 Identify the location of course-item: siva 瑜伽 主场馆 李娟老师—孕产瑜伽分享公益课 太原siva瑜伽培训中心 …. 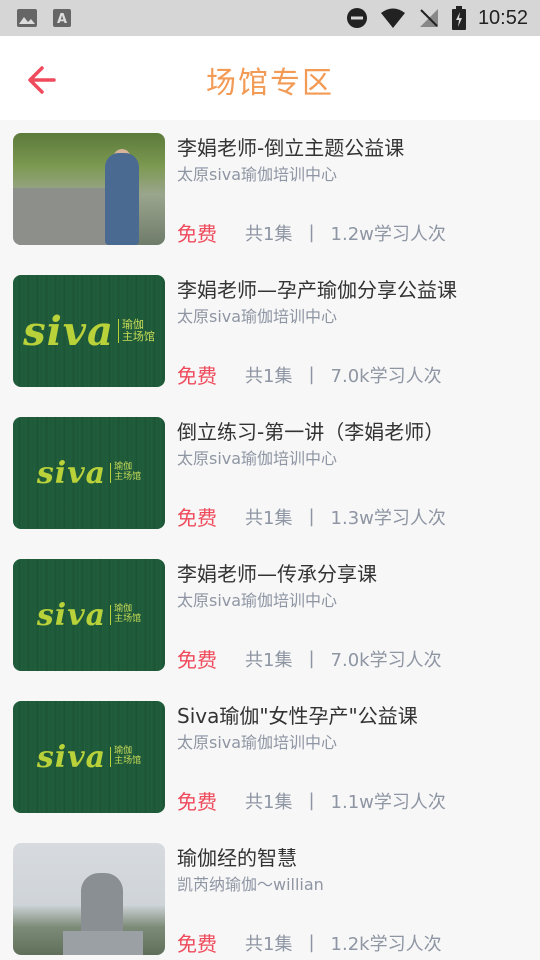
(270, 333).